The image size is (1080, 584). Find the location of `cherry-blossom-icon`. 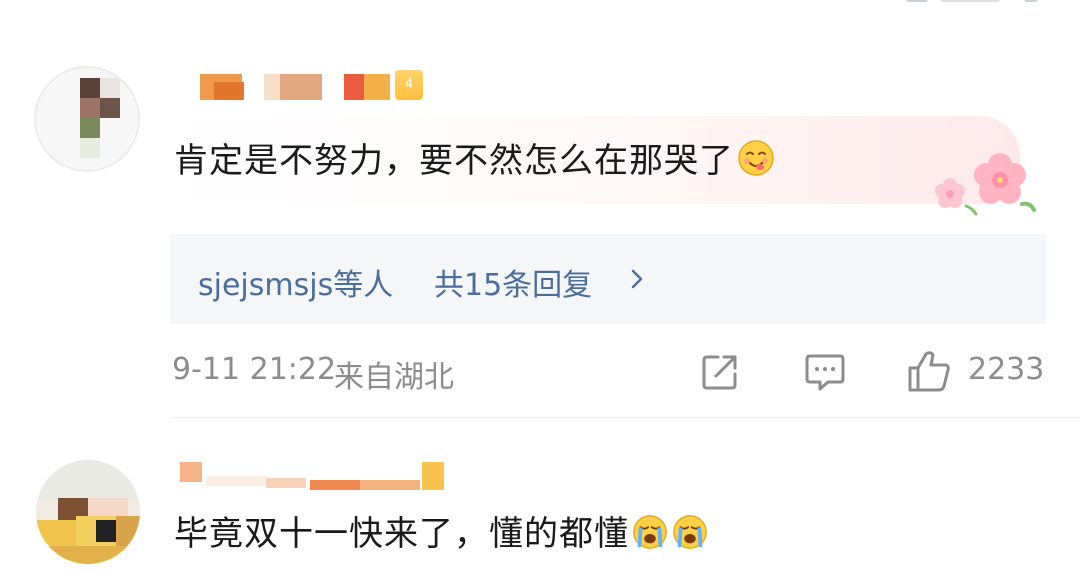

cherry-blossom-icon is located at coordinates (985, 184).